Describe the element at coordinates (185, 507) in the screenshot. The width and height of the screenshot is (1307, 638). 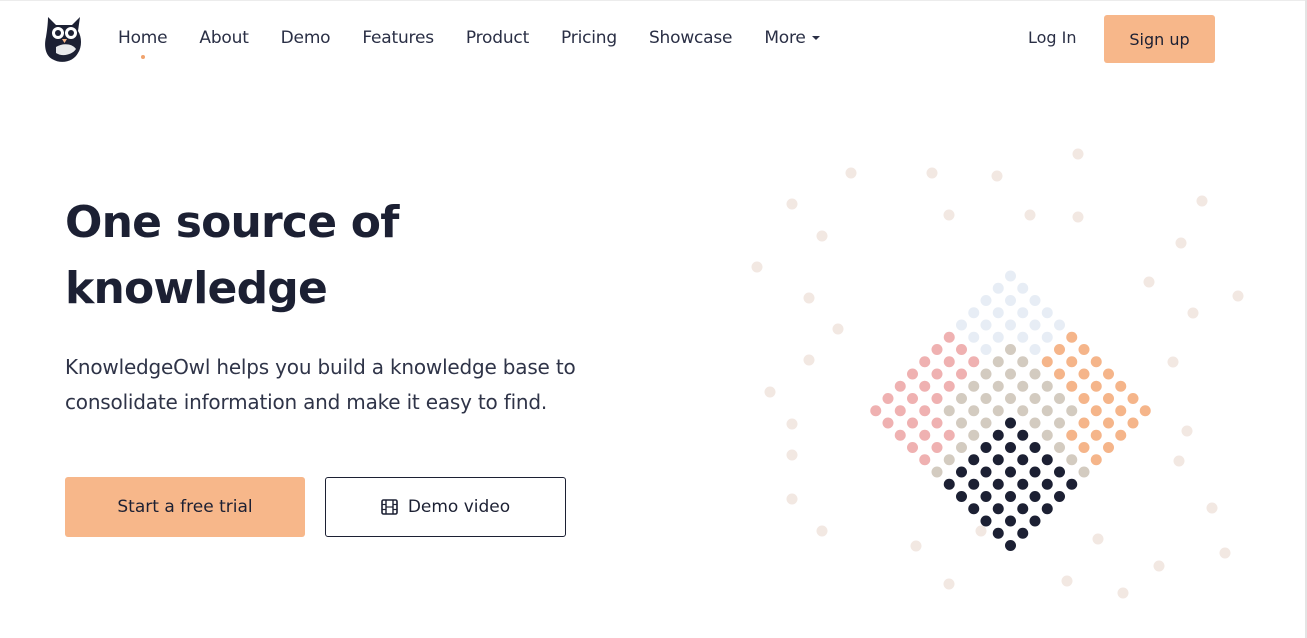
I see `start-trial-button: Start a free trial` at that location.